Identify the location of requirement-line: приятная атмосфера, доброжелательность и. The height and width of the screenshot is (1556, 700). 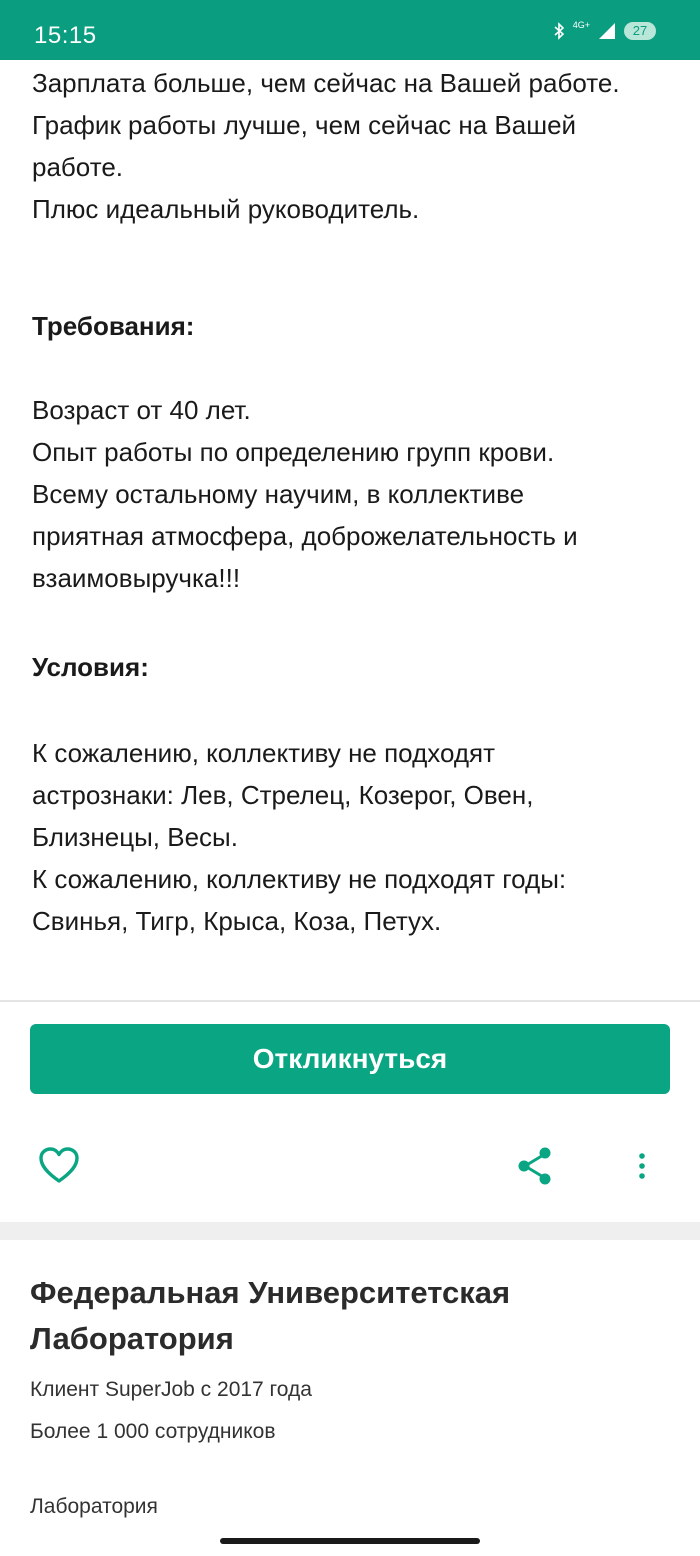
(305, 536).